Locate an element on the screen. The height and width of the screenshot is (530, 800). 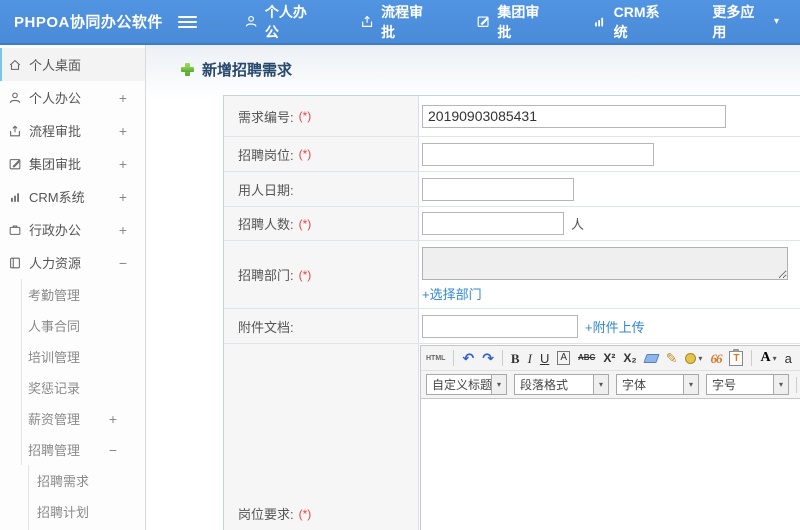
nav-personal-office: 个人办公 is located at coordinates (281, 21).